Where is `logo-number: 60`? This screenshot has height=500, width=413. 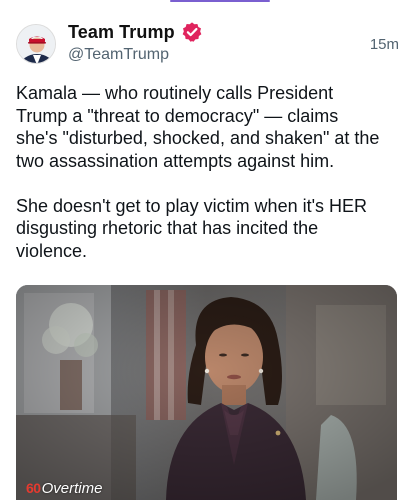 logo-number: 60 is located at coordinates (33, 488).